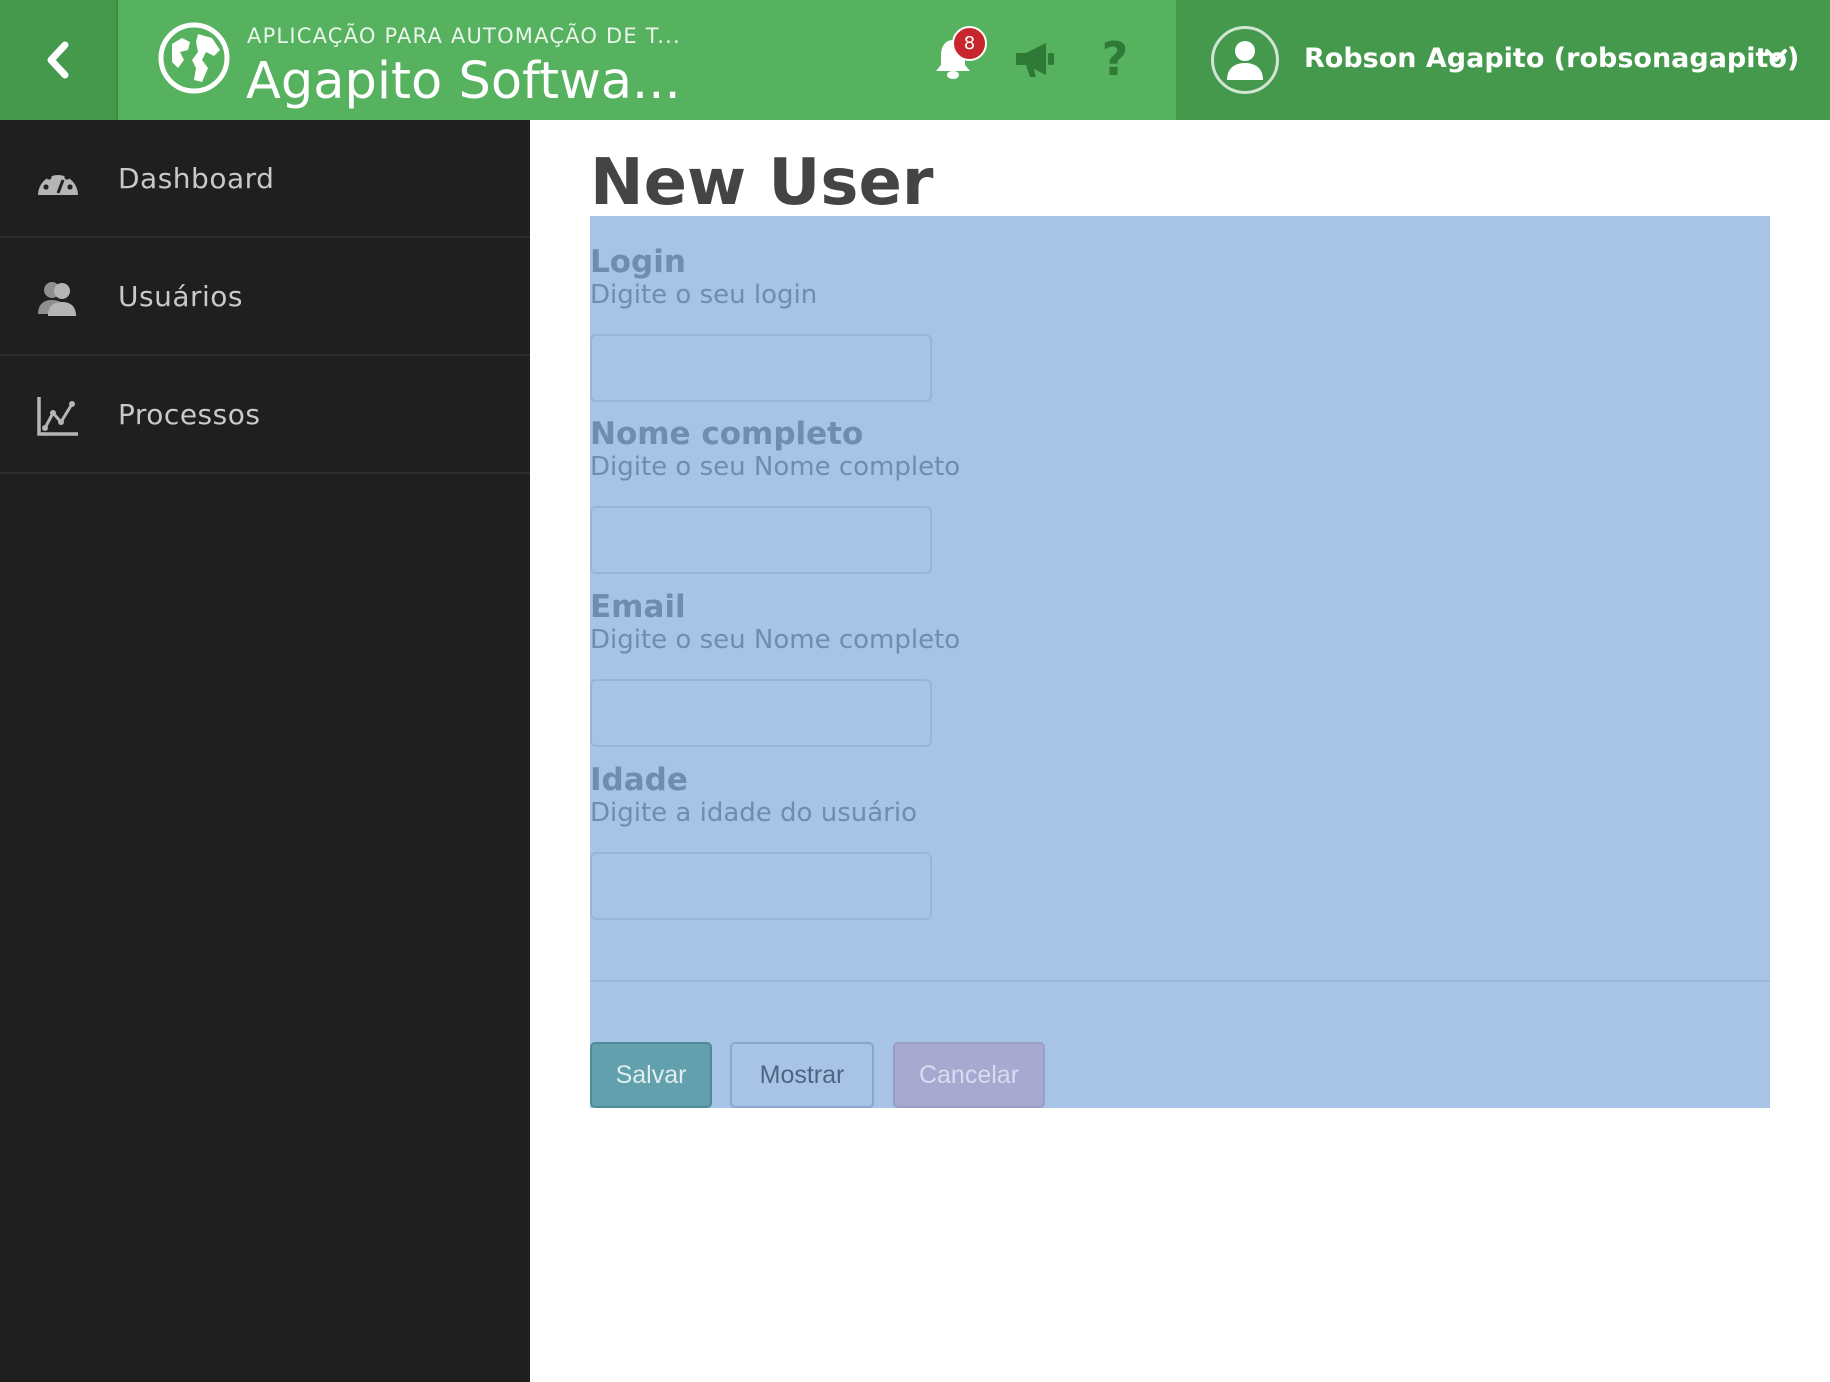 This screenshot has width=1830, height=1382. What do you see at coordinates (761, 540) in the screenshot?
I see `full-name-input` at bounding box center [761, 540].